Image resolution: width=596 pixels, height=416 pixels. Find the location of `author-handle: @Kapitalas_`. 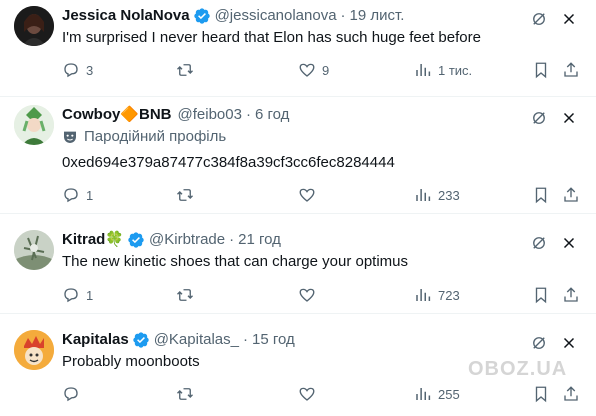

author-handle: @Kapitalas_ is located at coordinates (196, 340).